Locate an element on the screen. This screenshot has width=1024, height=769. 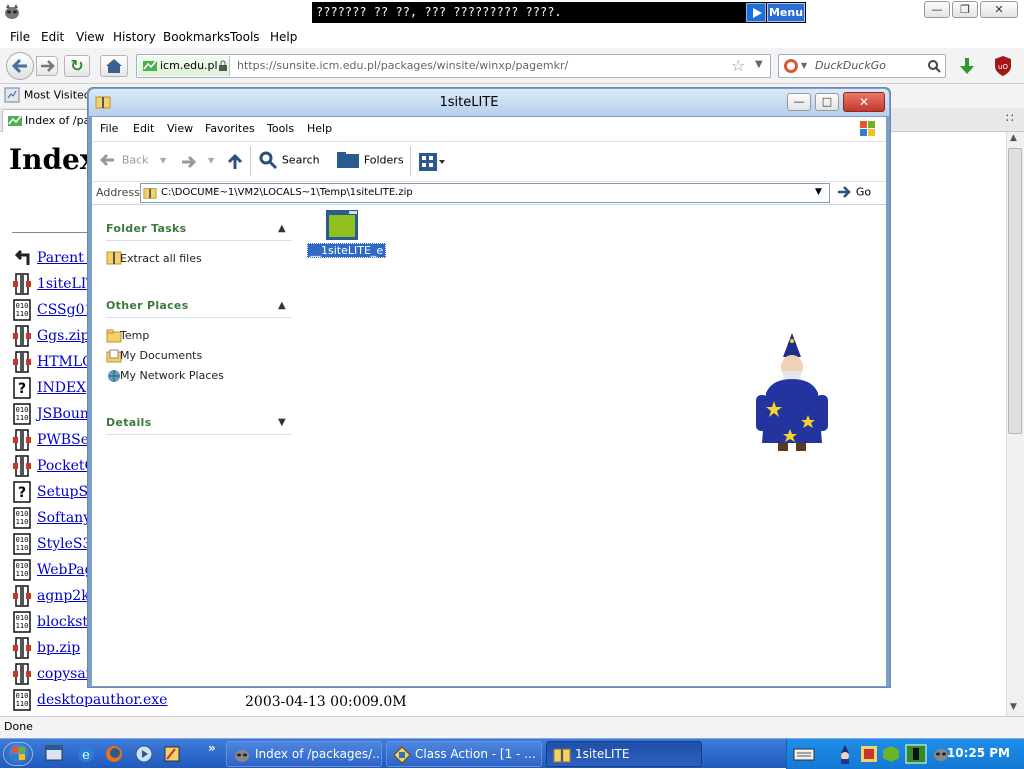
scroll-down-icon: ▼ is located at coordinates (1013, 707).